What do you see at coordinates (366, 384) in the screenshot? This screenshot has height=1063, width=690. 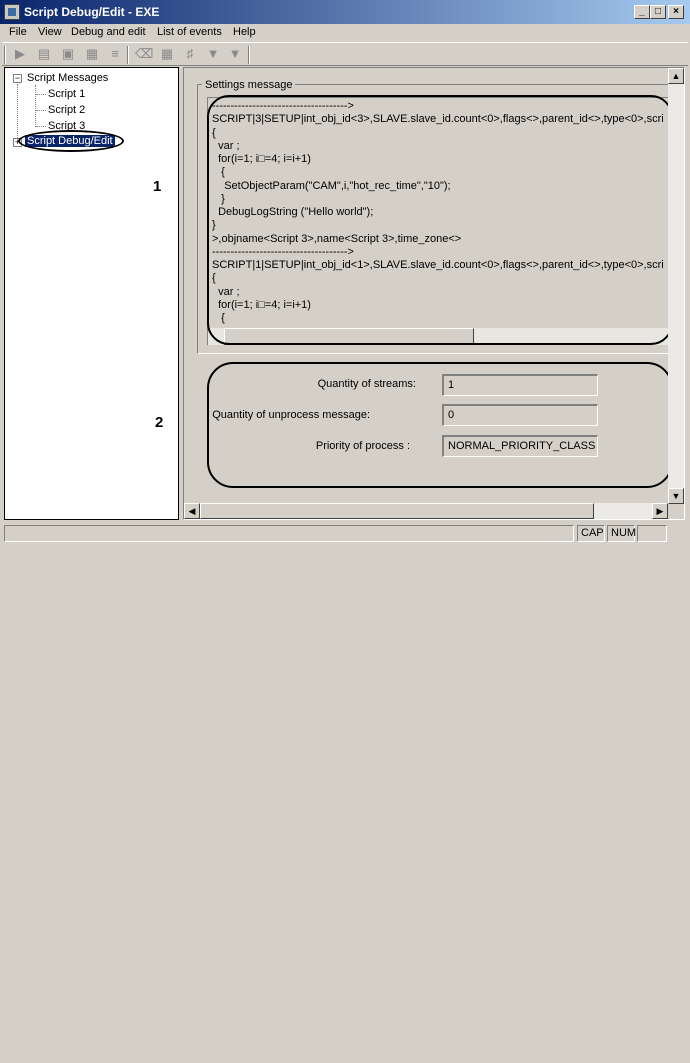 I see `streams-label: Quantity of streams:` at bounding box center [366, 384].